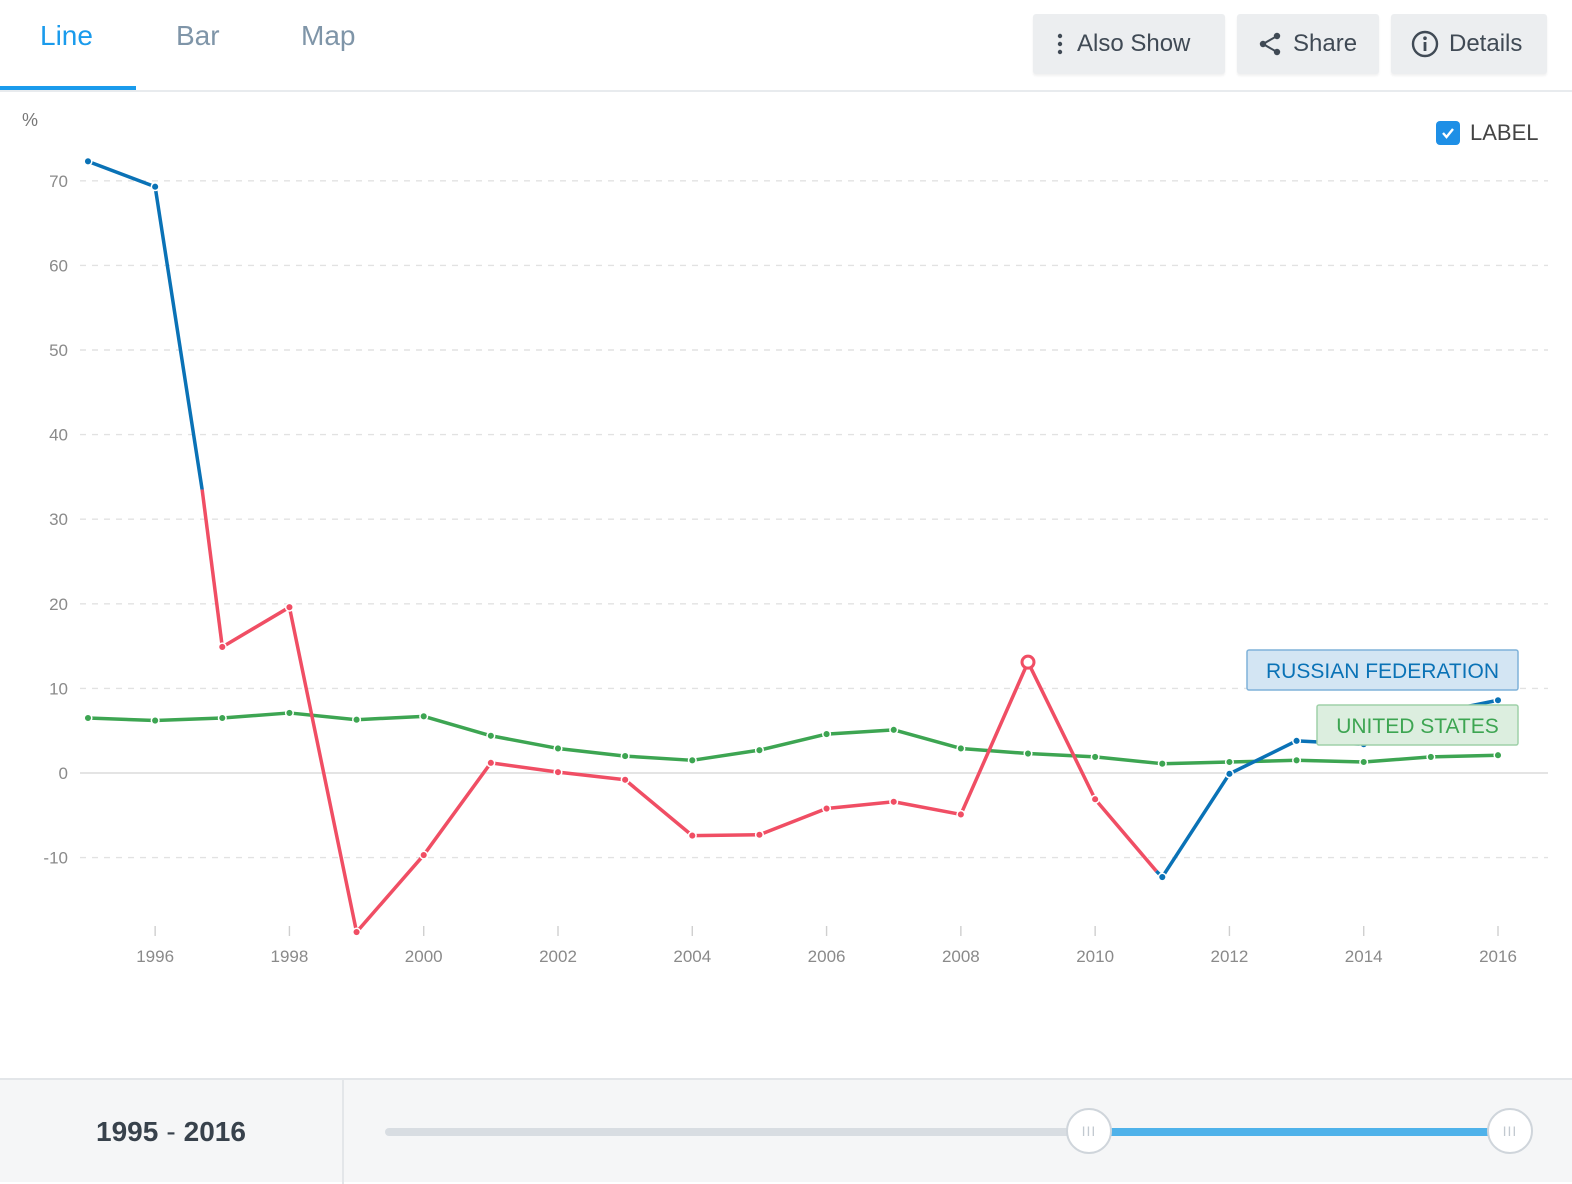 This screenshot has height=1184, width=1572. I want to click on range-label: 1995 - 2016, so click(172, 1132).